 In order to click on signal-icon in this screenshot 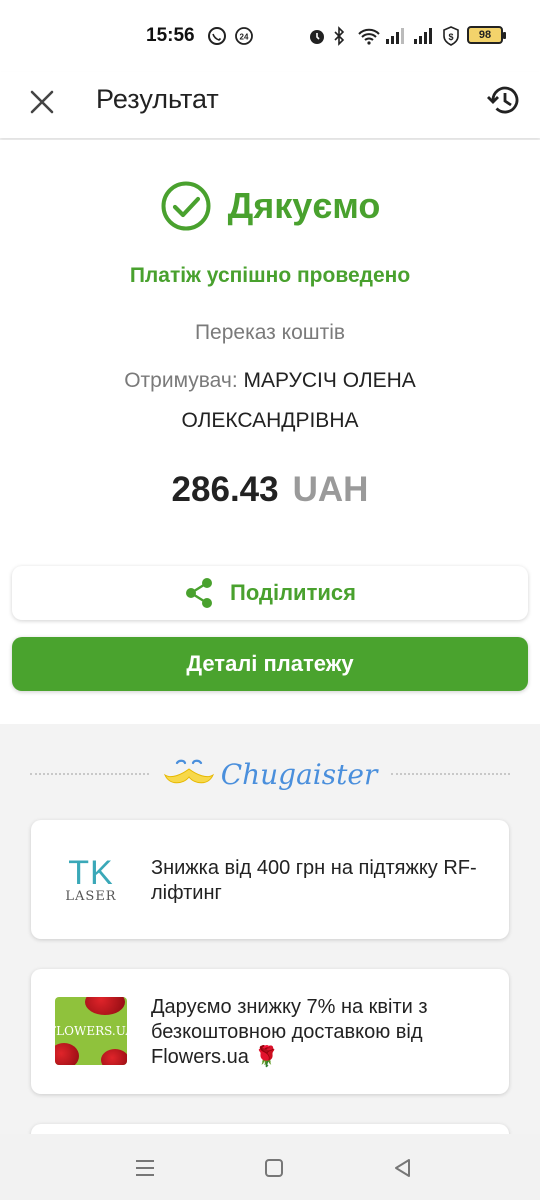, I will do `click(395, 36)`.